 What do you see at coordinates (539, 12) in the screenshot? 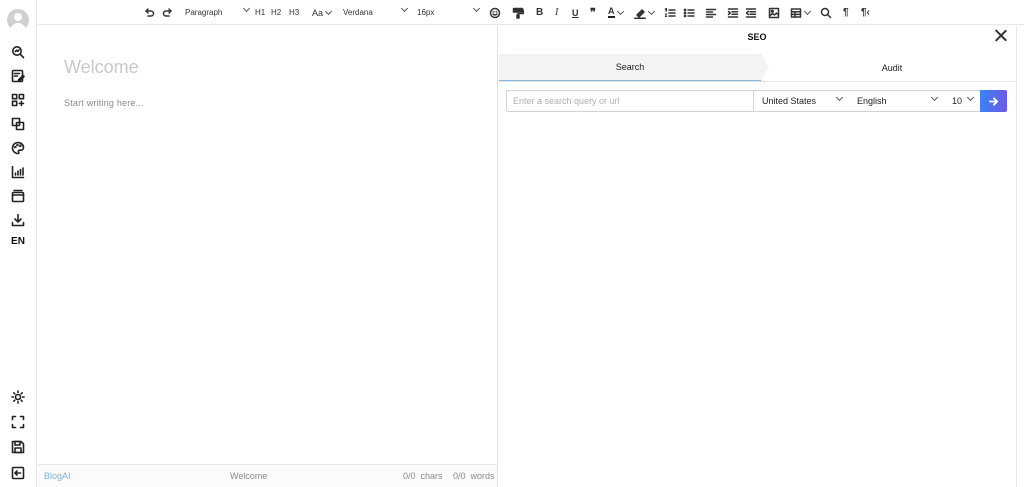
I see `bold-button: B` at bounding box center [539, 12].